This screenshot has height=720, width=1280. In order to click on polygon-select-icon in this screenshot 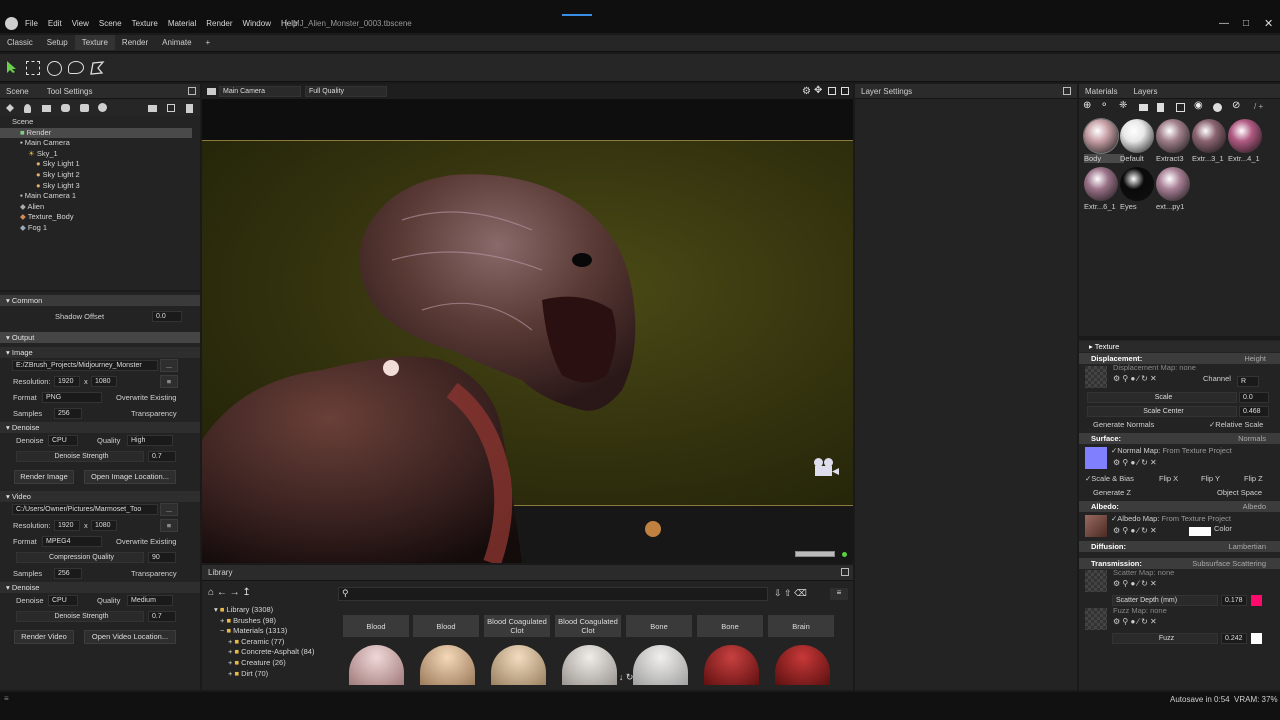, I will do `click(97, 68)`.